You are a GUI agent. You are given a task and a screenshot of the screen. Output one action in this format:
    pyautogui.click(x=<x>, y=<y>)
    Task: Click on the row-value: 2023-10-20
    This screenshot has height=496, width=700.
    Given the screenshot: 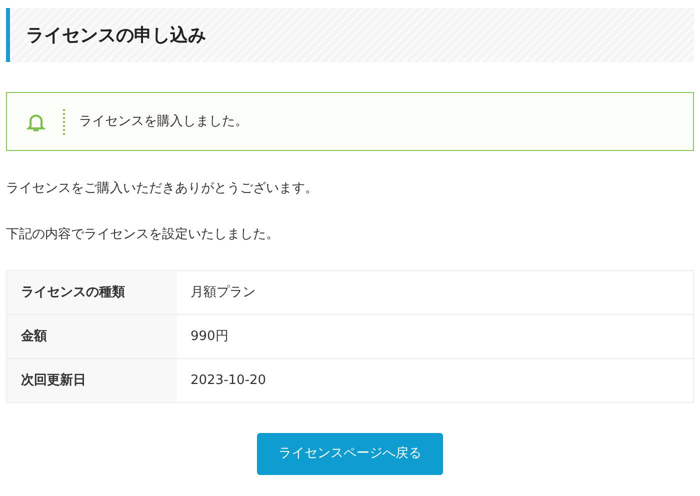 What is the action you would take?
    pyautogui.click(x=435, y=380)
    